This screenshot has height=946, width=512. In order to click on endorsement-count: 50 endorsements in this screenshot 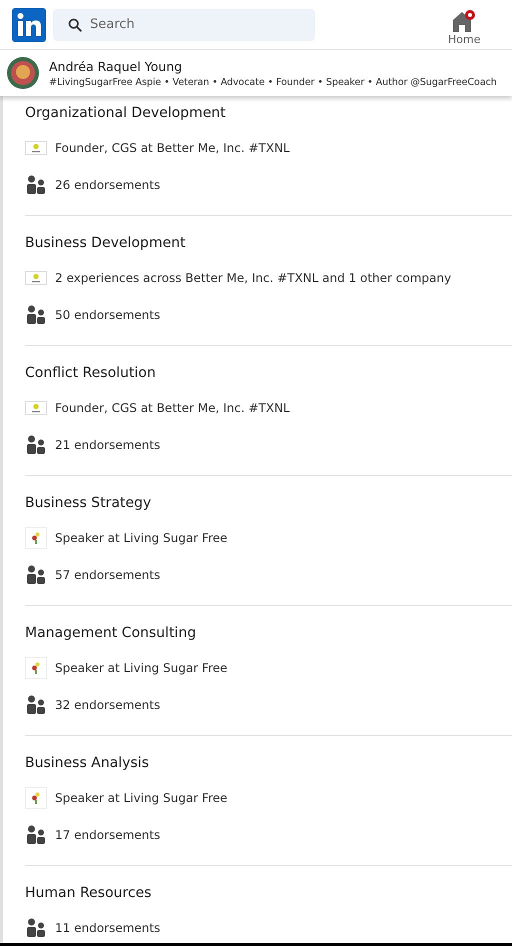, I will do `click(107, 315)`.